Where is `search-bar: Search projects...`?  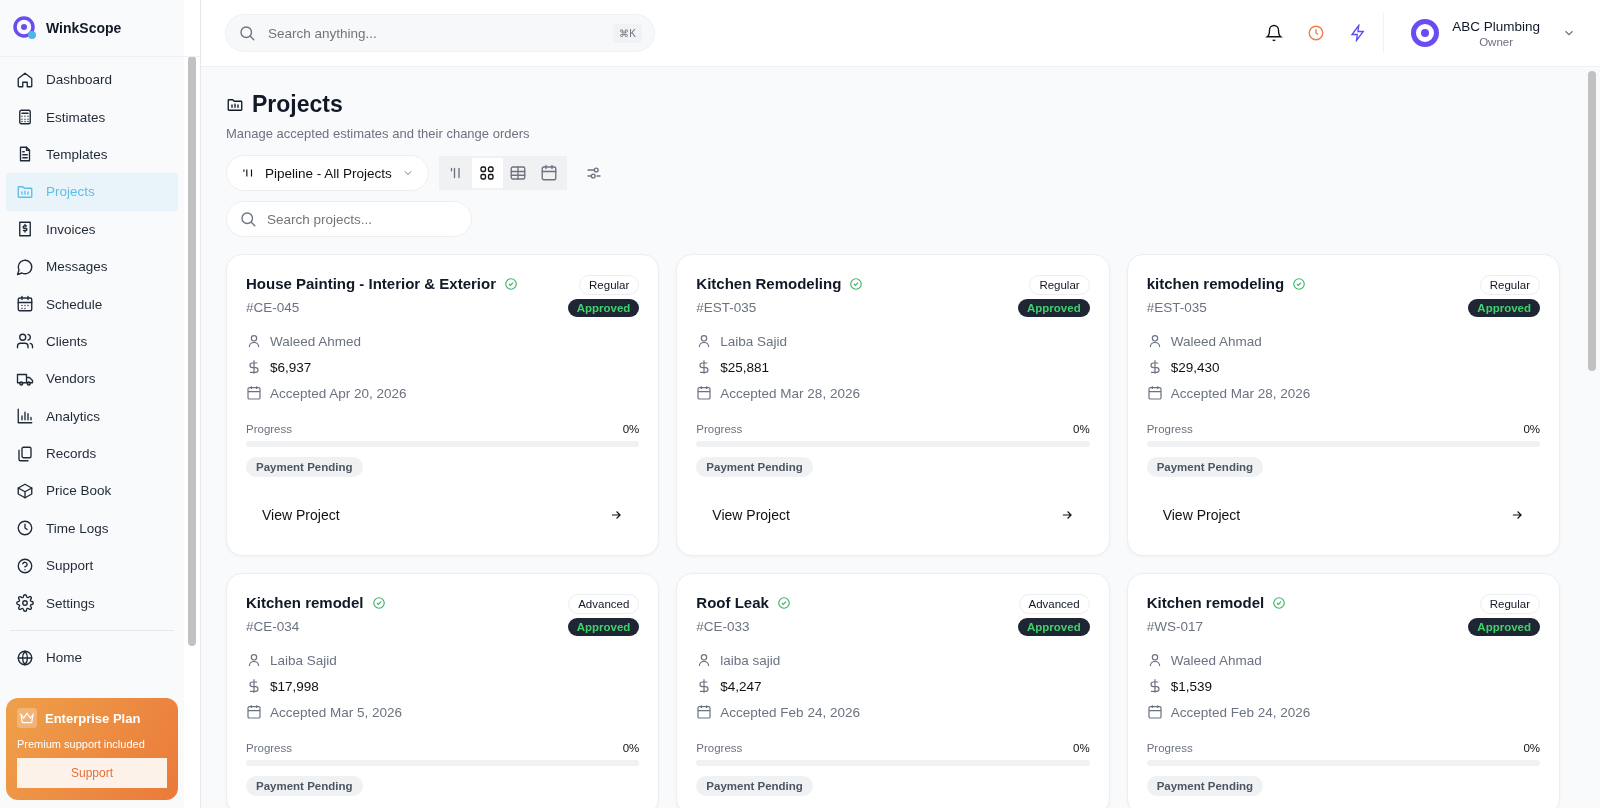
search-bar: Search projects... is located at coordinates (349, 219).